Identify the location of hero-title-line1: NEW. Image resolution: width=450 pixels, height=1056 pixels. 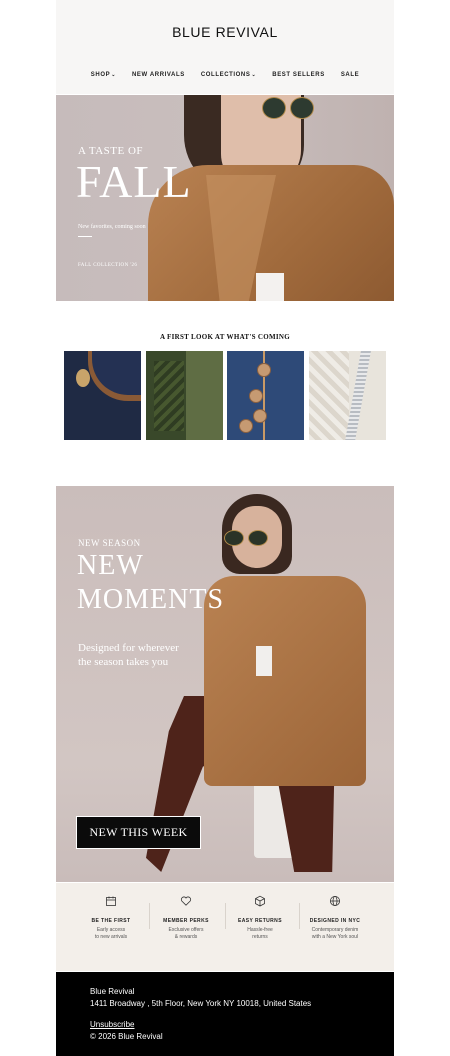
(110, 565).